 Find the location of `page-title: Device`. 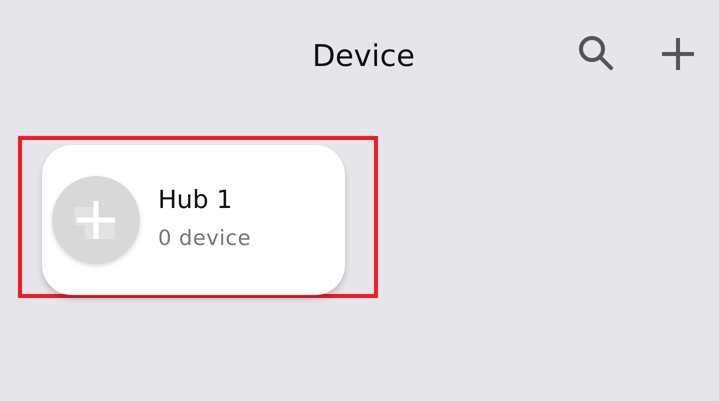

page-title: Device is located at coordinates (363, 56).